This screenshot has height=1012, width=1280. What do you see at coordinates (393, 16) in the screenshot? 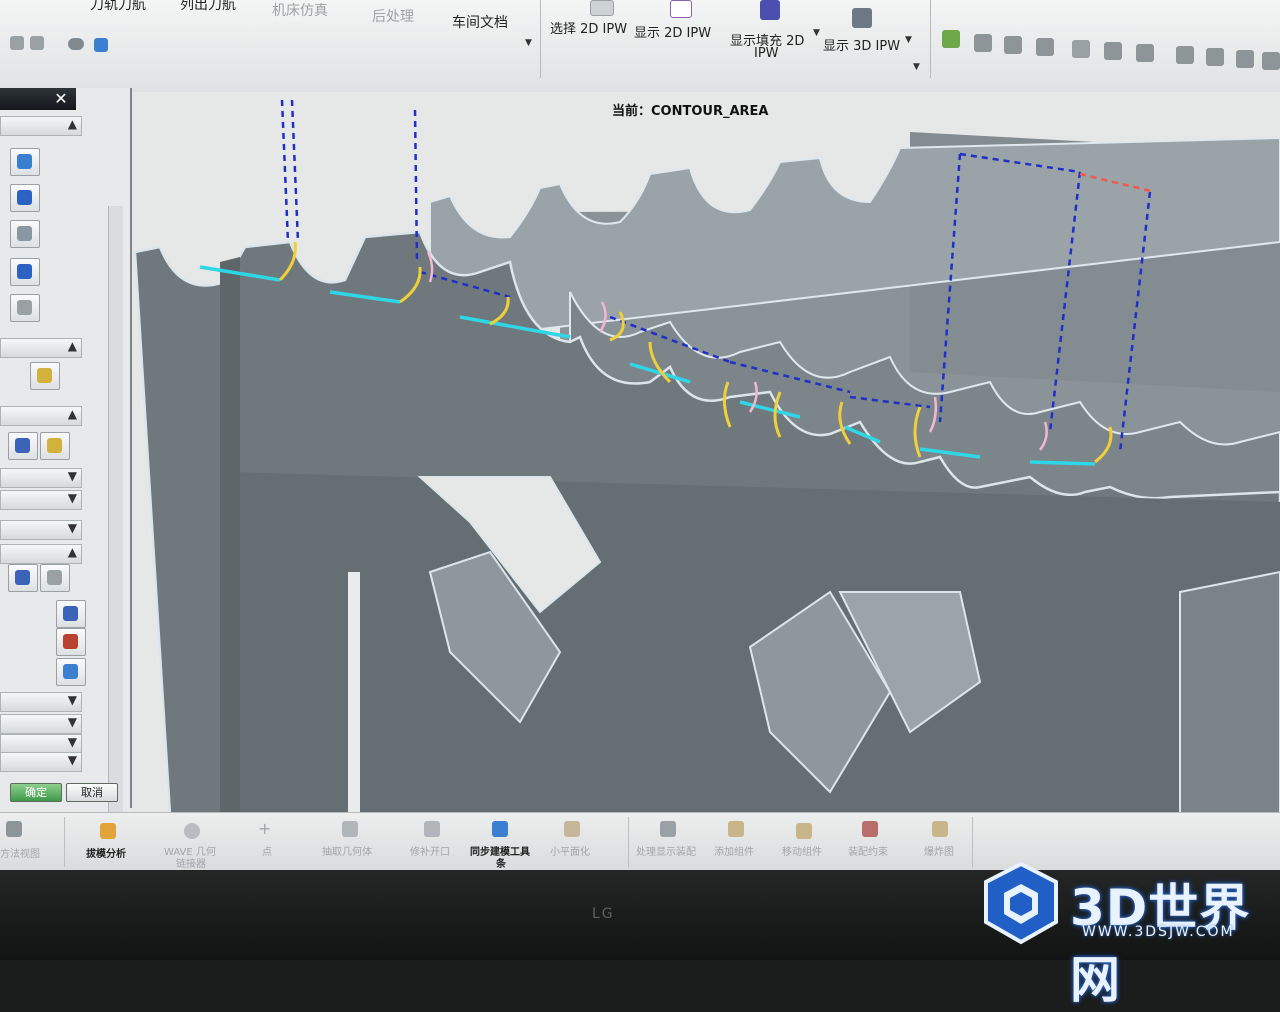
I see `post-process-button: 后处理` at bounding box center [393, 16].